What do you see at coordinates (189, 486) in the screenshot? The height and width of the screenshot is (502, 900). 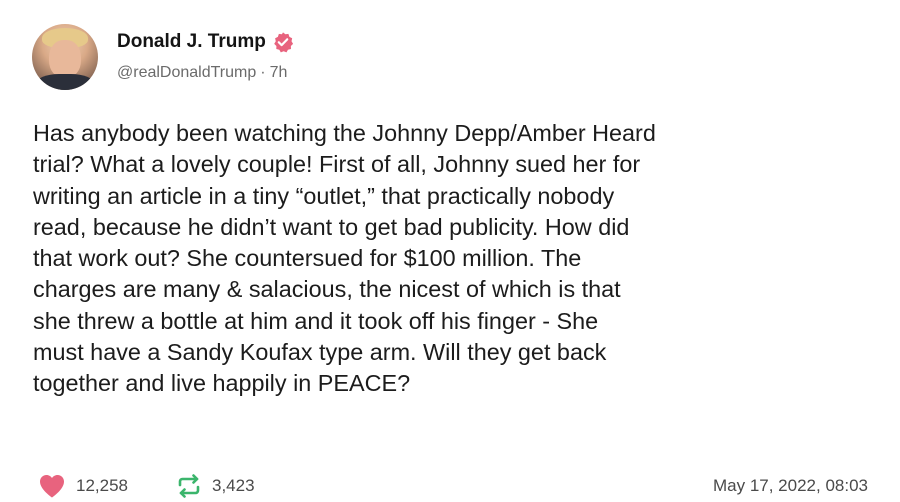 I see `repost-arrows-icon` at bounding box center [189, 486].